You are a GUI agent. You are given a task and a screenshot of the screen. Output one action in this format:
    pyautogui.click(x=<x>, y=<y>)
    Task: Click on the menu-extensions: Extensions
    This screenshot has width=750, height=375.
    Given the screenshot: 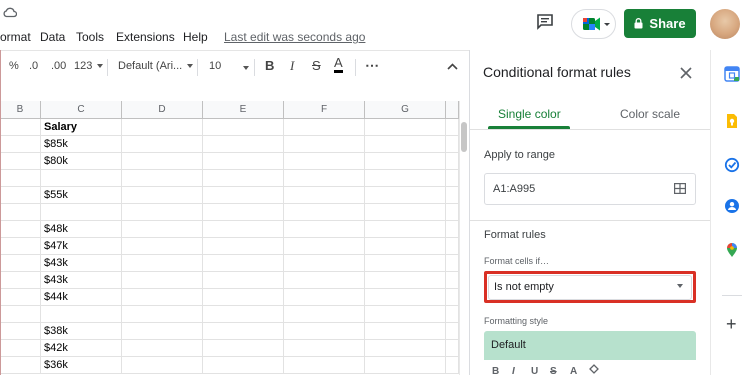 What is the action you would take?
    pyautogui.click(x=145, y=37)
    